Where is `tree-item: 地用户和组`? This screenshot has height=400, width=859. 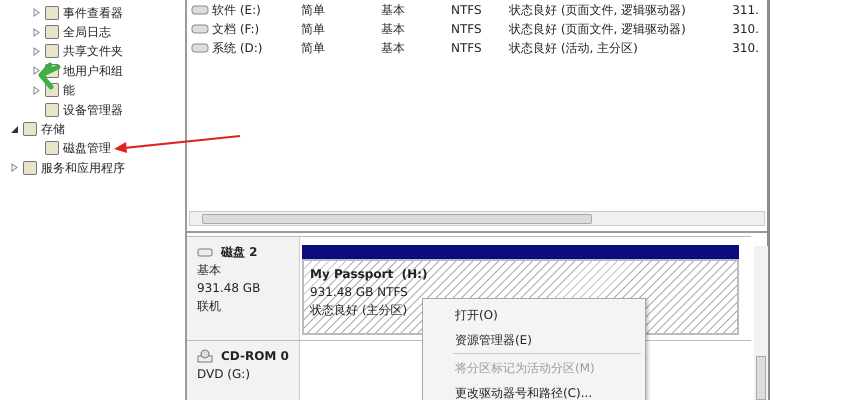 tree-item: 地用户和组 is located at coordinates (93, 71).